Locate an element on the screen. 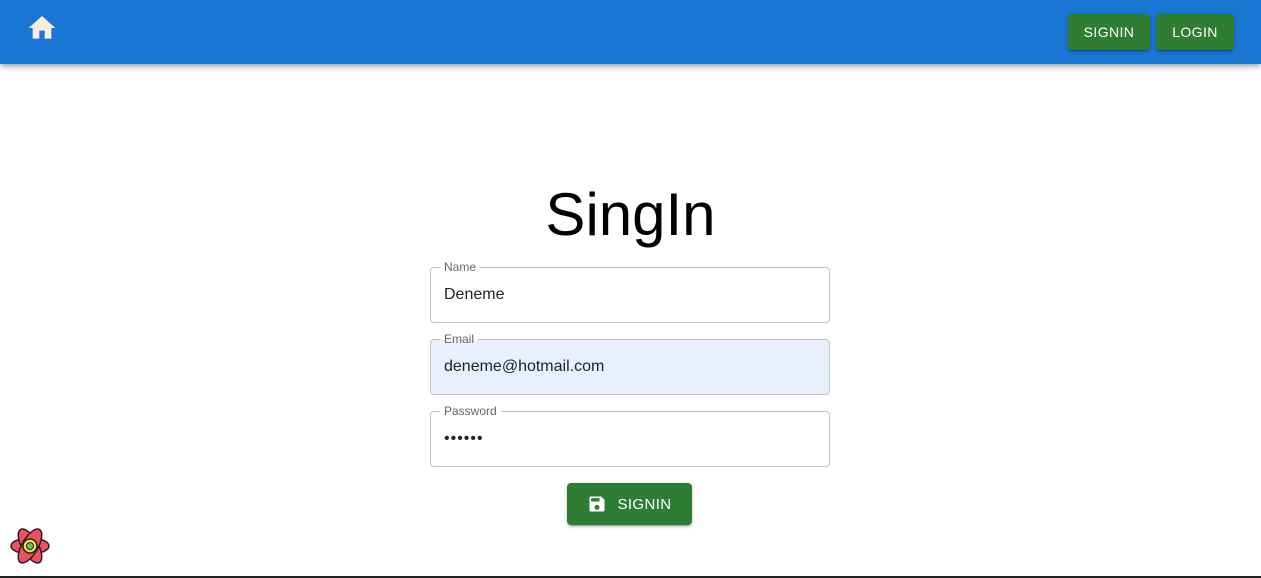  save-icon is located at coordinates (597, 504).